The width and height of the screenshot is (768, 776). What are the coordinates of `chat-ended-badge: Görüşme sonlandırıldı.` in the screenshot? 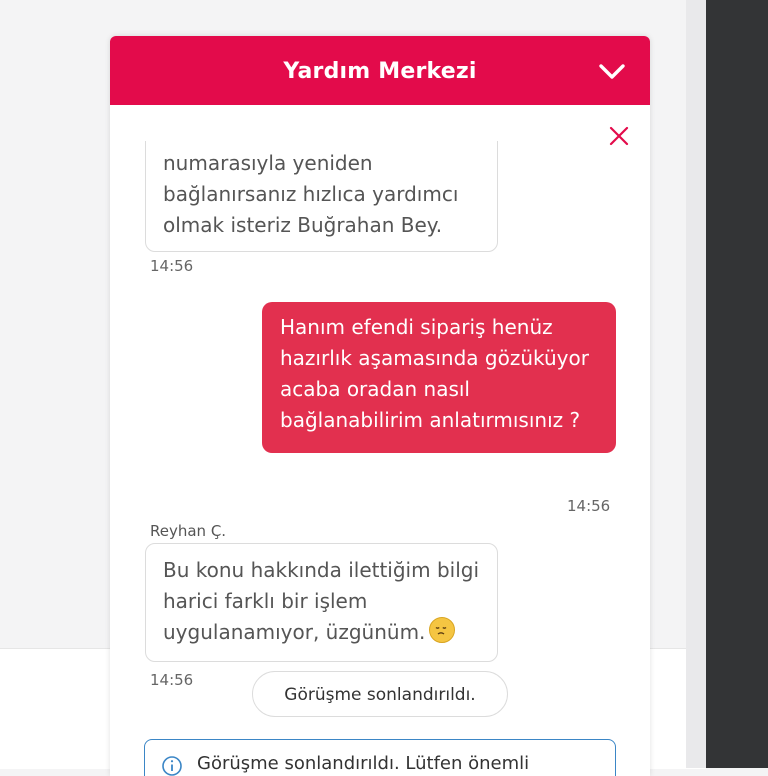 It's located at (380, 694).